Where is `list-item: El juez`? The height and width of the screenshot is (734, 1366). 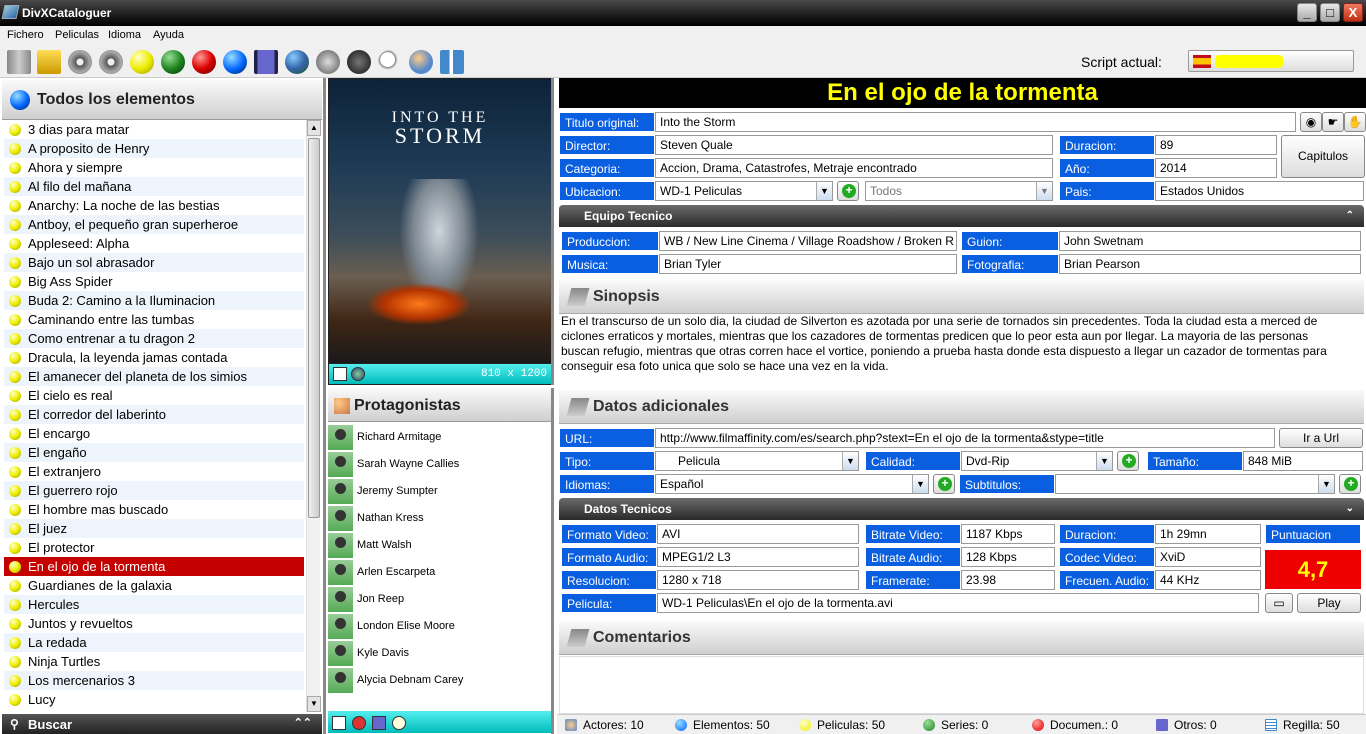
list-item: El juez is located at coordinates (154, 528).